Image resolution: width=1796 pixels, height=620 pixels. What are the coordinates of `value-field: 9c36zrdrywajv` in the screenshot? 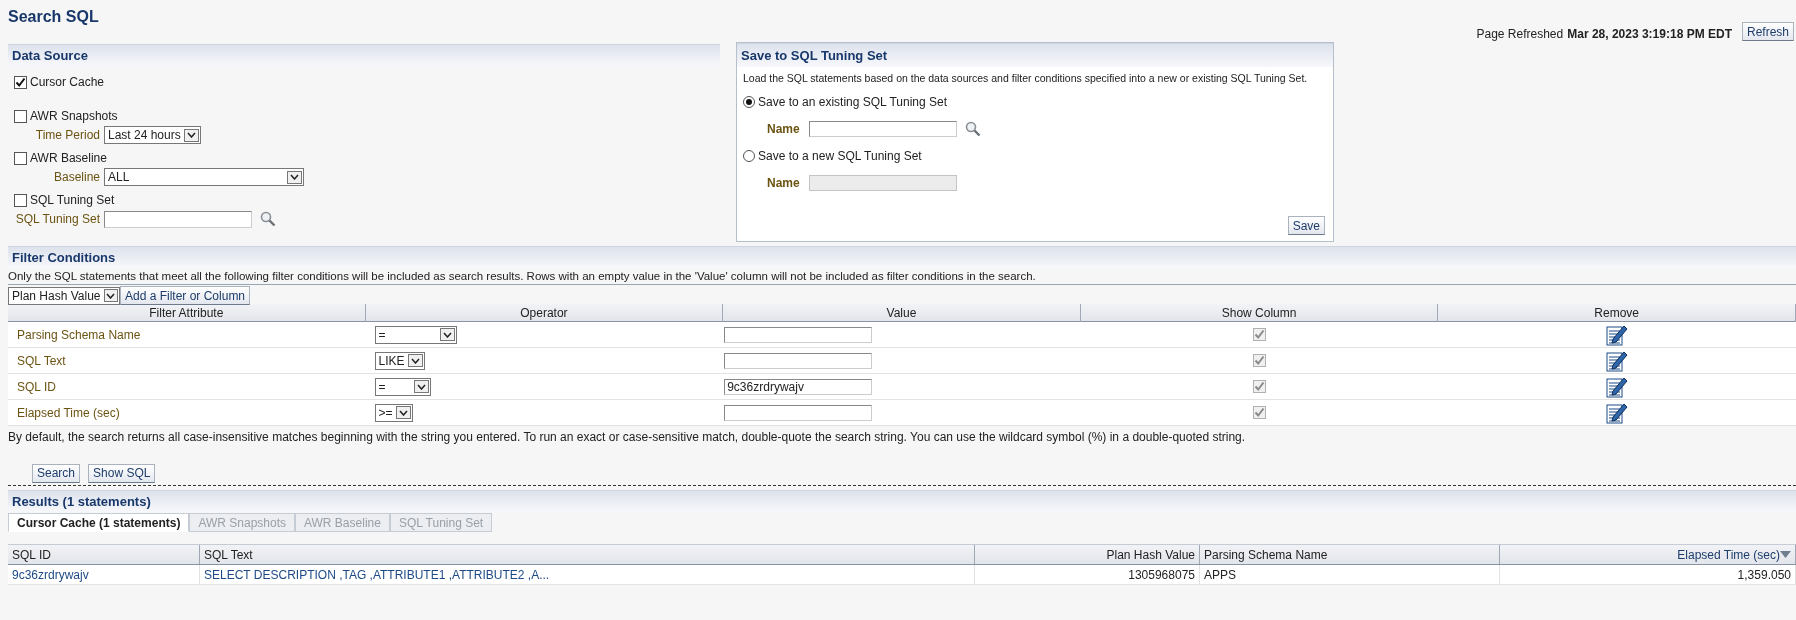 It's located at (798, 386).